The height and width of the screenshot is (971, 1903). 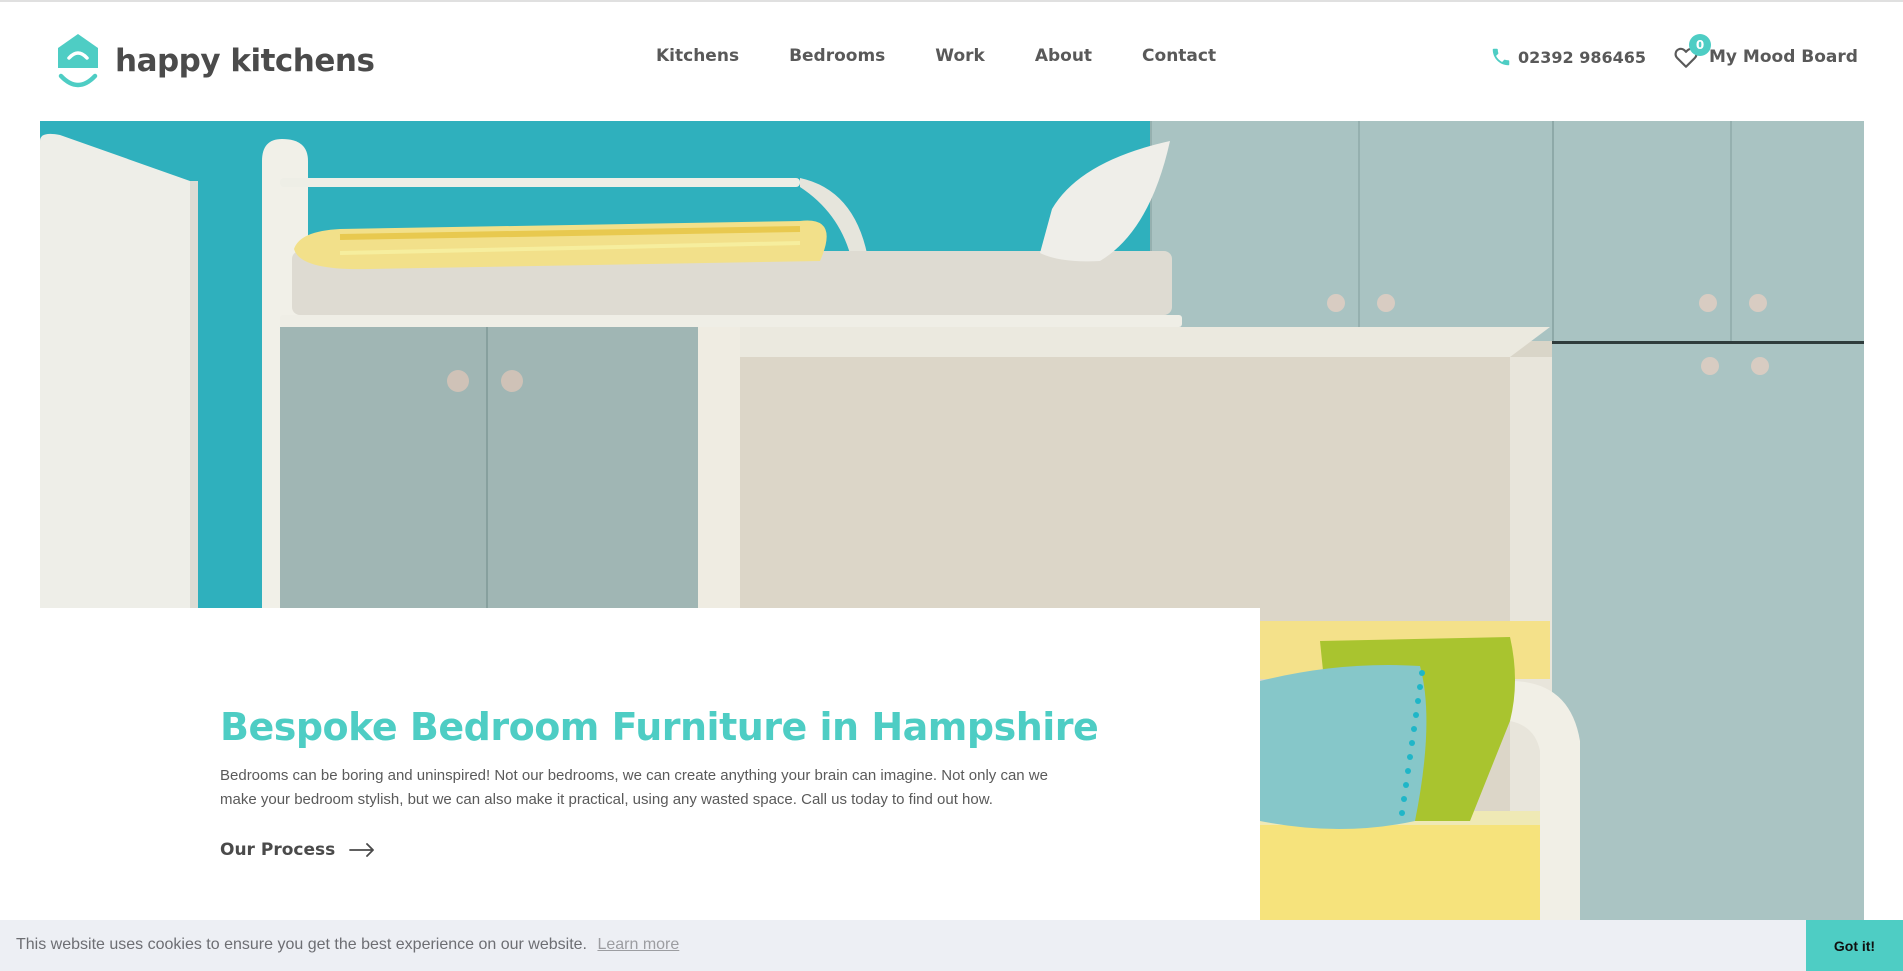 What do you see at coordinates (837, 56) in the screenshot?
I see `nav-item-bedrooms: Bedrooms` at bounding box center [837, 56].